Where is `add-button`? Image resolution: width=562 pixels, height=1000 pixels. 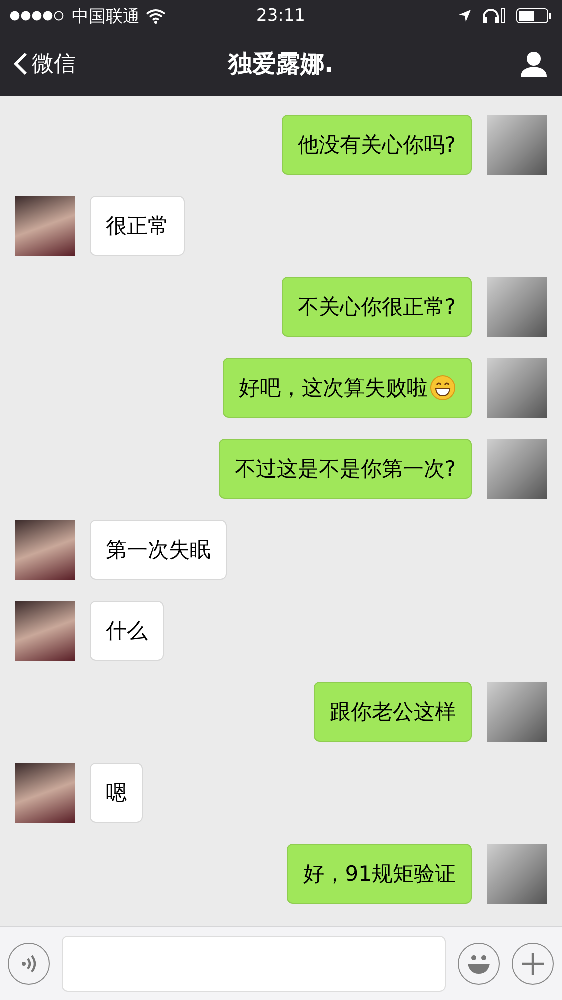 add-button is located at coordinates (533, 963).